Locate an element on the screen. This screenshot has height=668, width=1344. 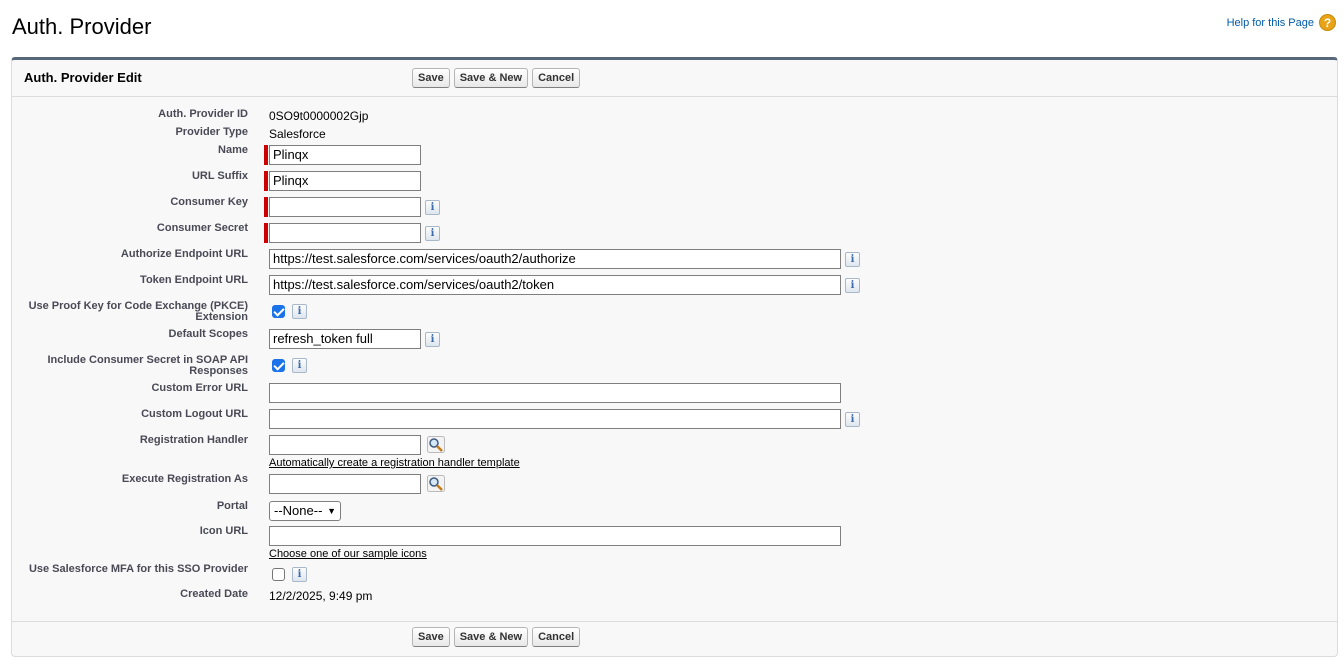
consumer-key-input is located at coordinates (345, 207).